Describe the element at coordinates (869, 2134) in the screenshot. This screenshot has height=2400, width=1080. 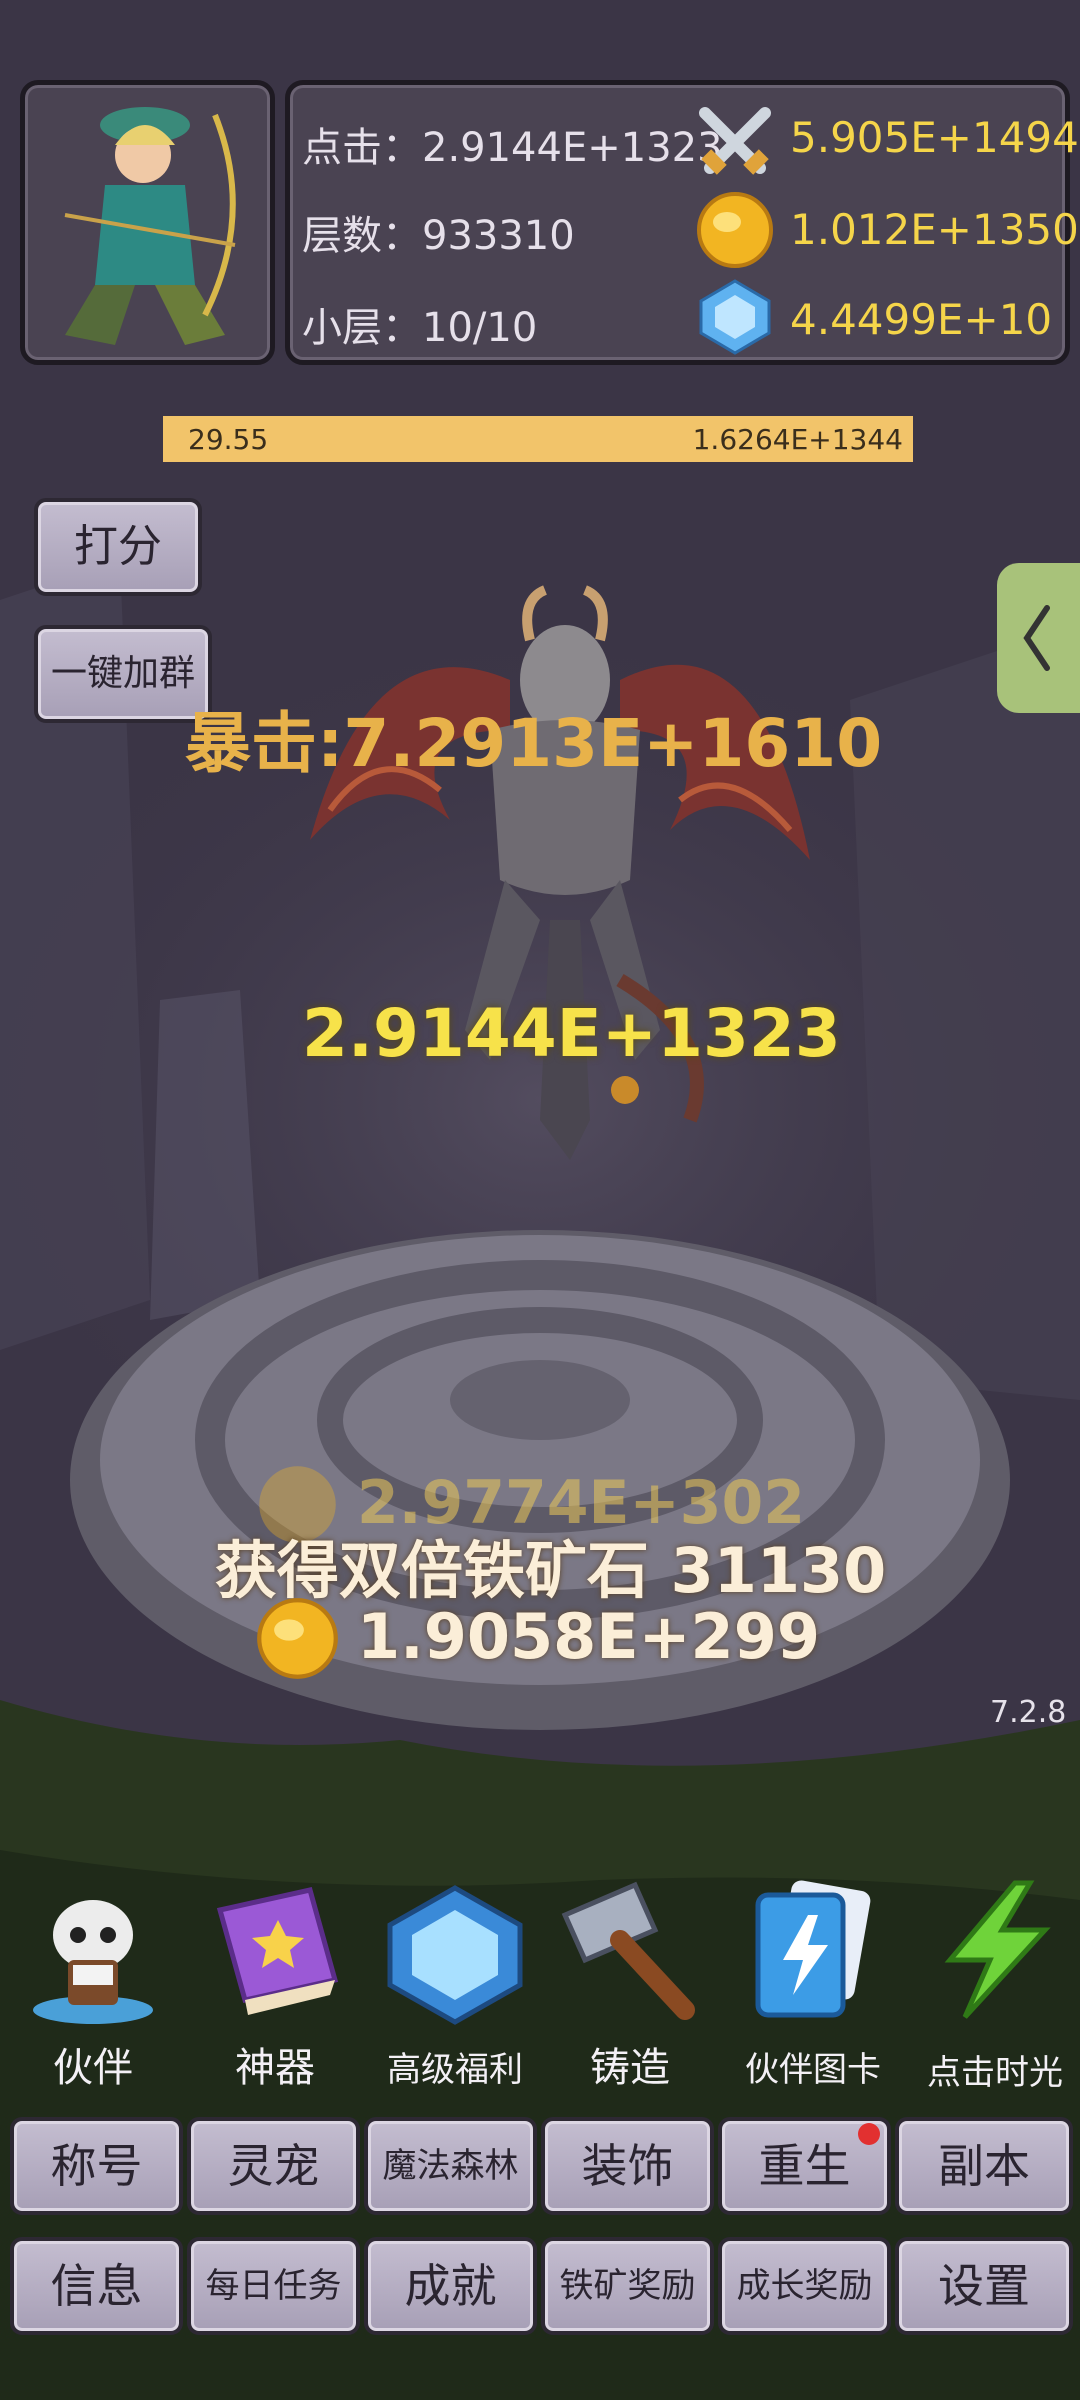
I see `rebirth-notification-dot` at that location.